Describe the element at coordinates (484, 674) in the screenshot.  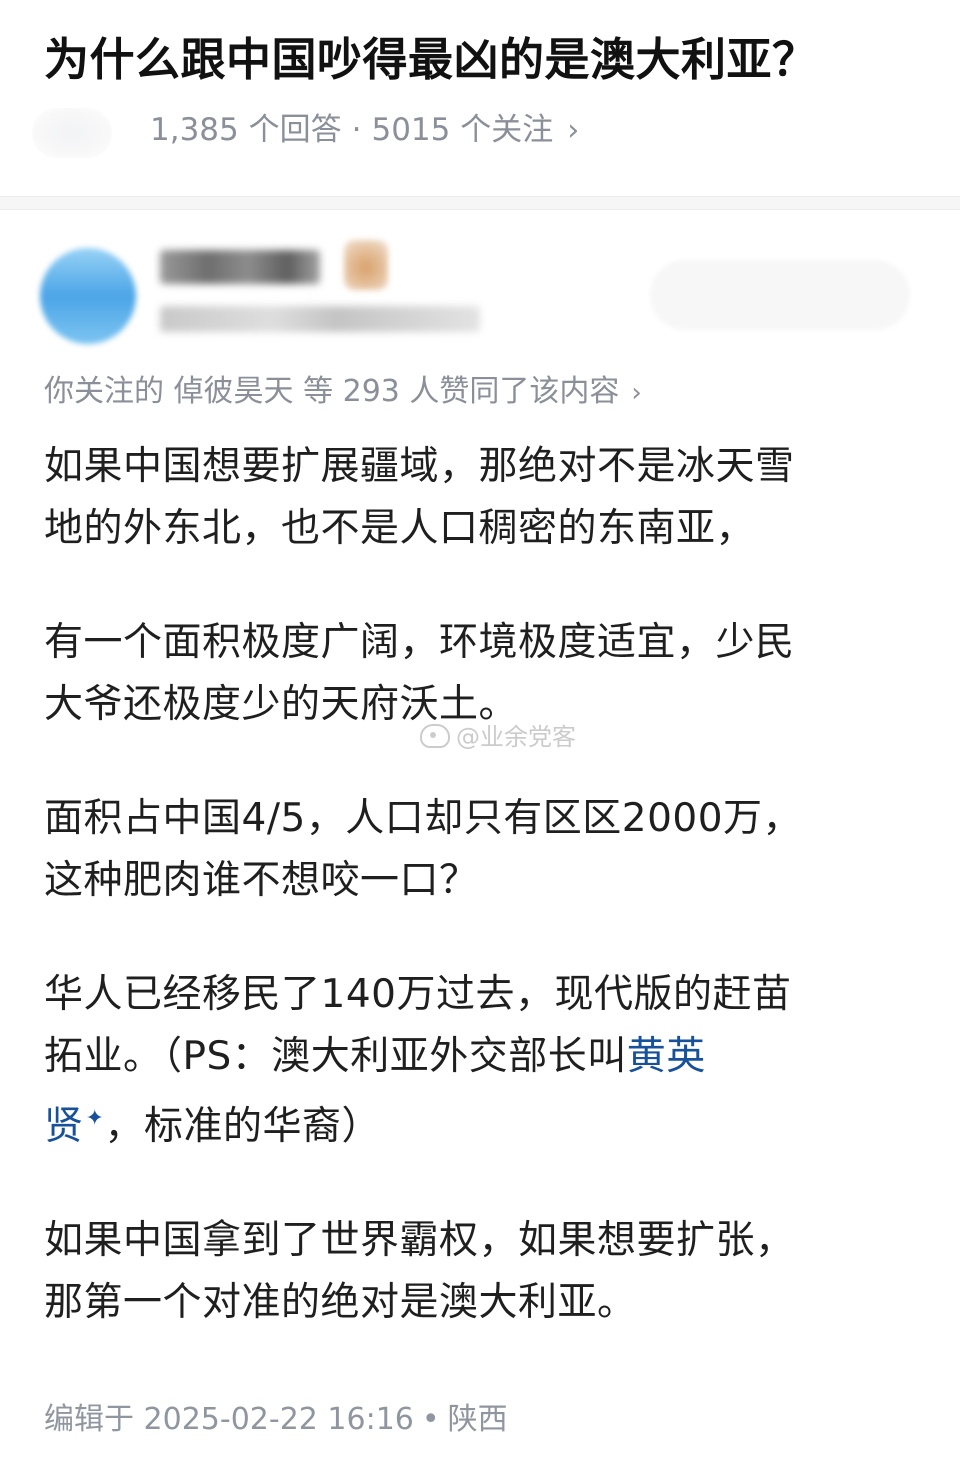
I see `answer-paragraph: 有一个面积极度广阔，环境极度适宜，少民 大爷还极度少的天府沃土。` at that location.